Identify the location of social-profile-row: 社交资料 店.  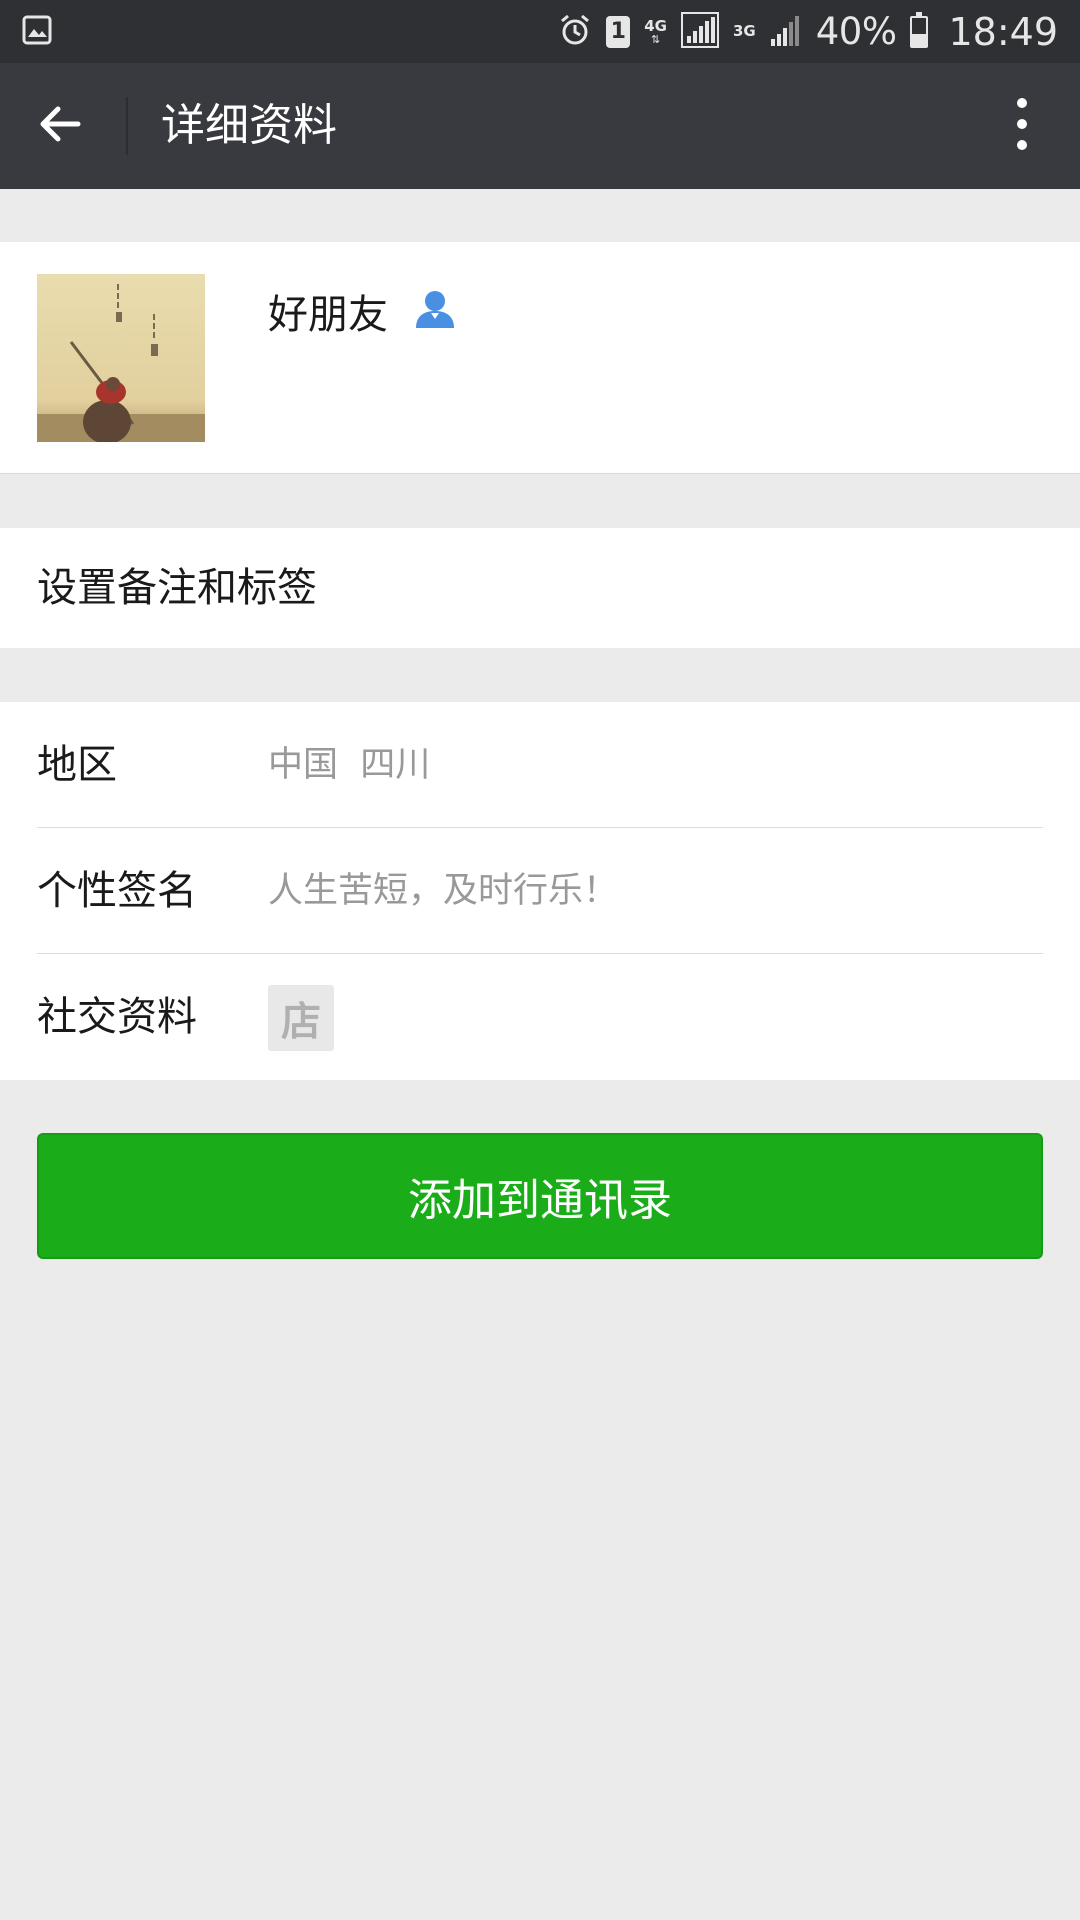
(540, 1017).